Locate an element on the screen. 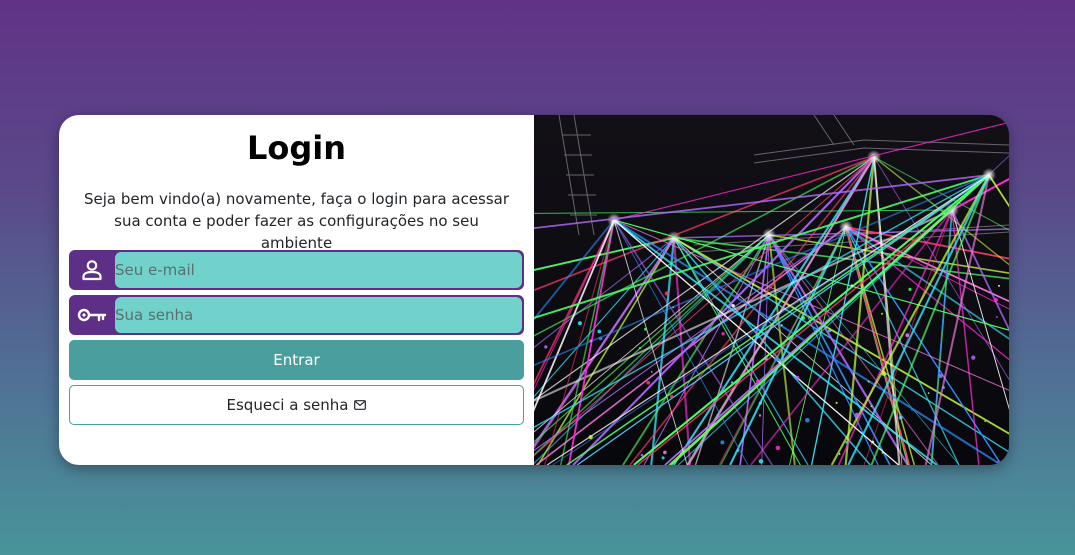 The height and width of the screenshot is (555, 1075). forgot-password-button: Esqueci a senha is located at coordinates (296, 405).